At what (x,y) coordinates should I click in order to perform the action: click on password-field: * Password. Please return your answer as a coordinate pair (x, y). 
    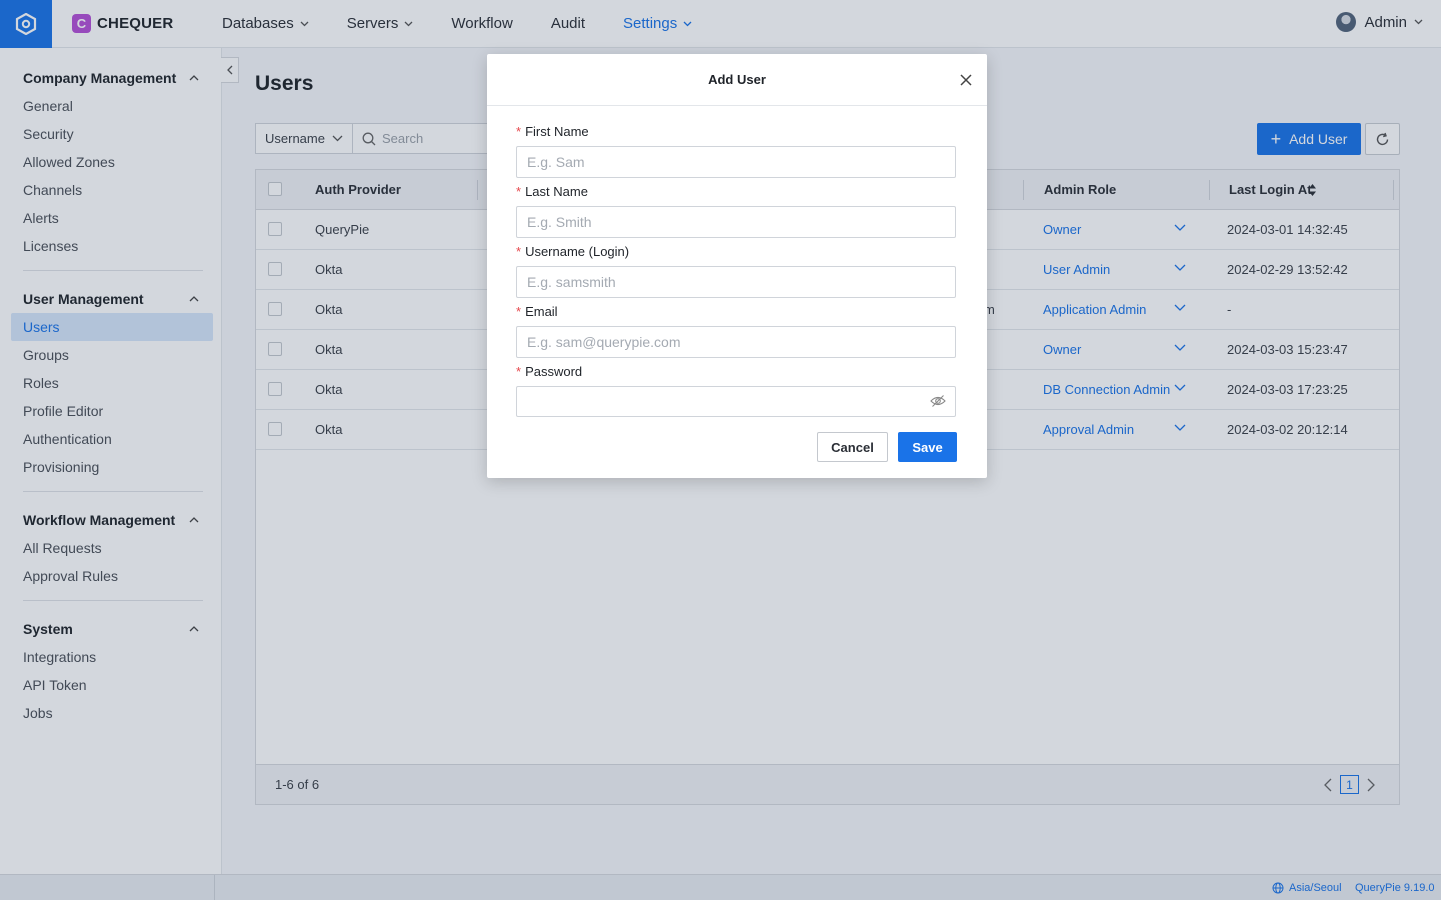
    Looking at the image, I should click on (736, 390).